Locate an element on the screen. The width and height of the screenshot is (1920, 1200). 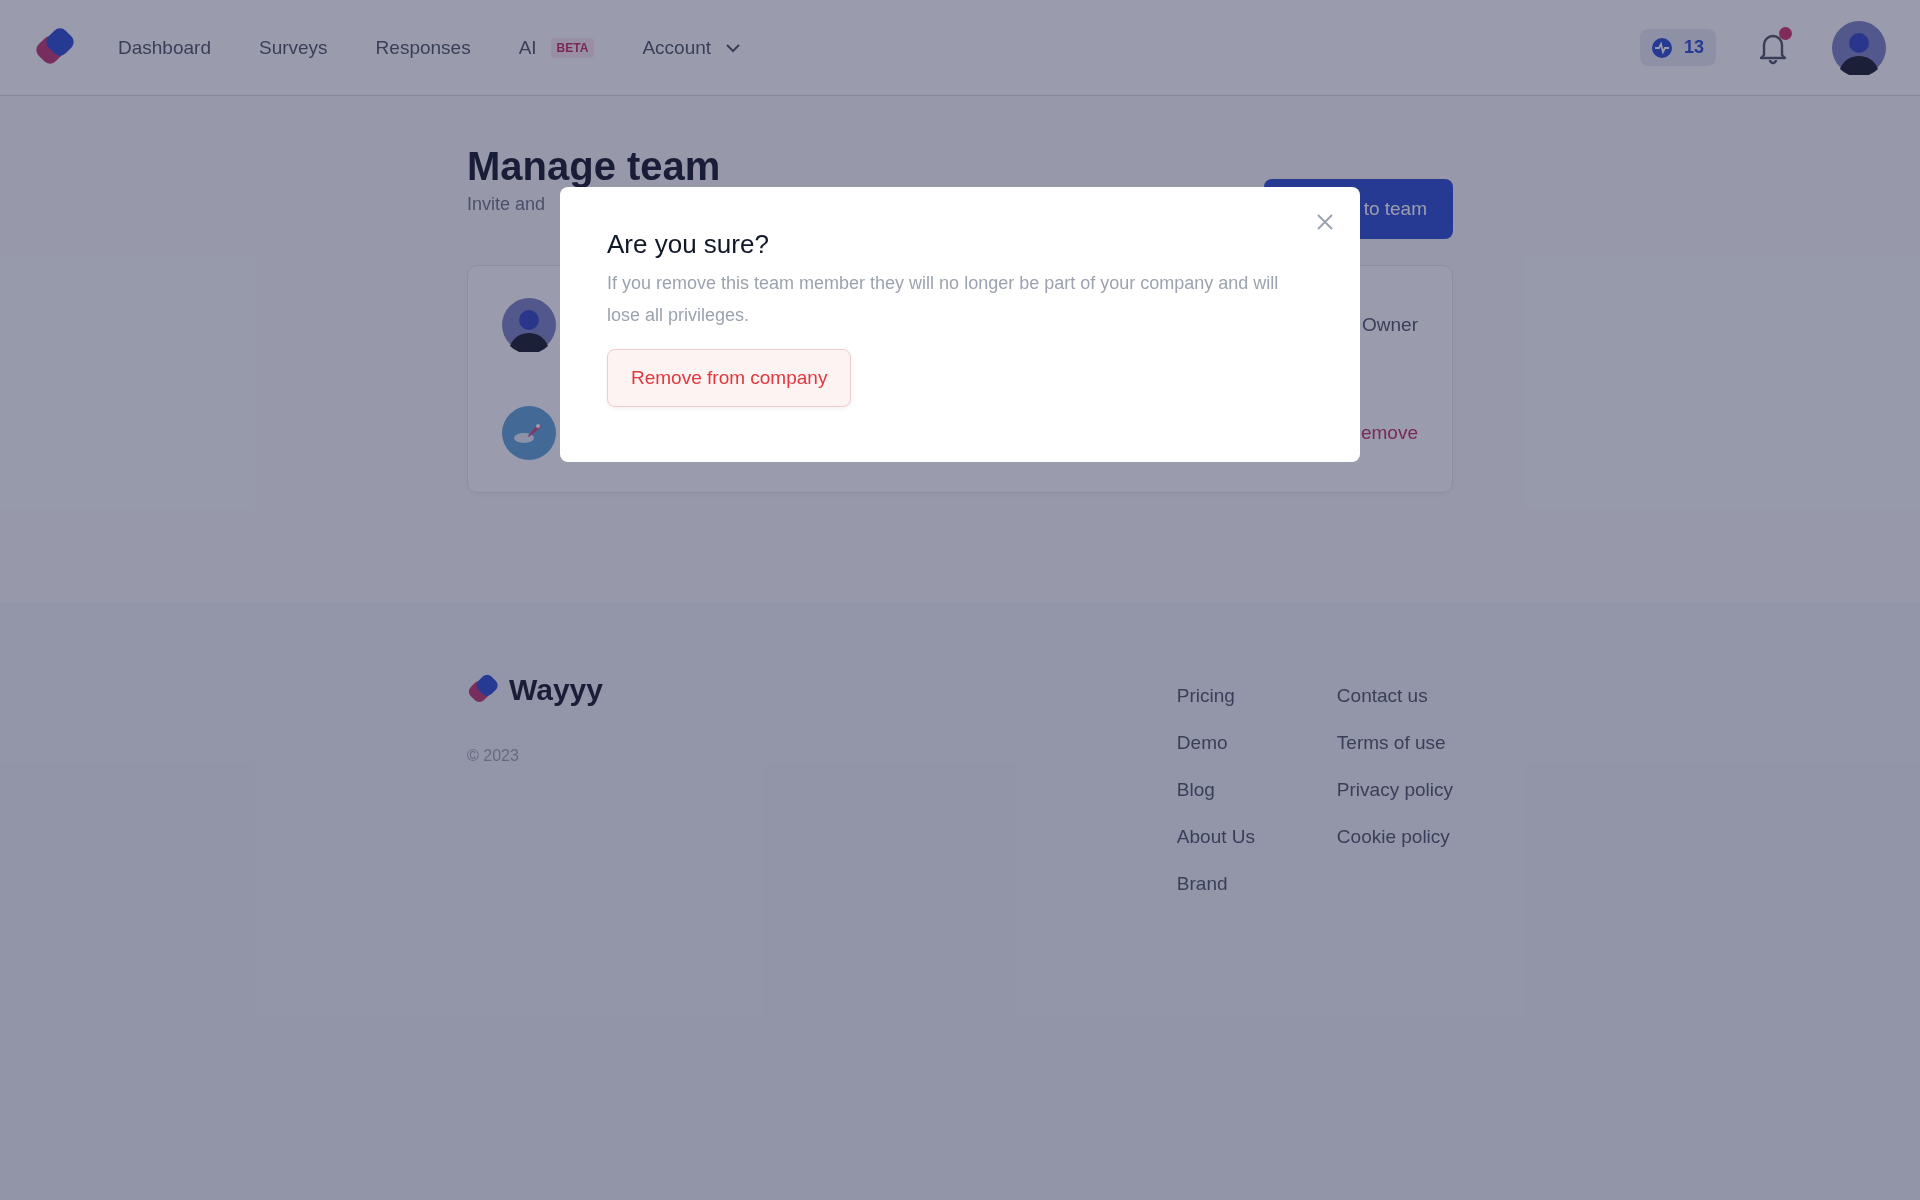
footer-link: Contact us is located at coordinates (1394, 696).